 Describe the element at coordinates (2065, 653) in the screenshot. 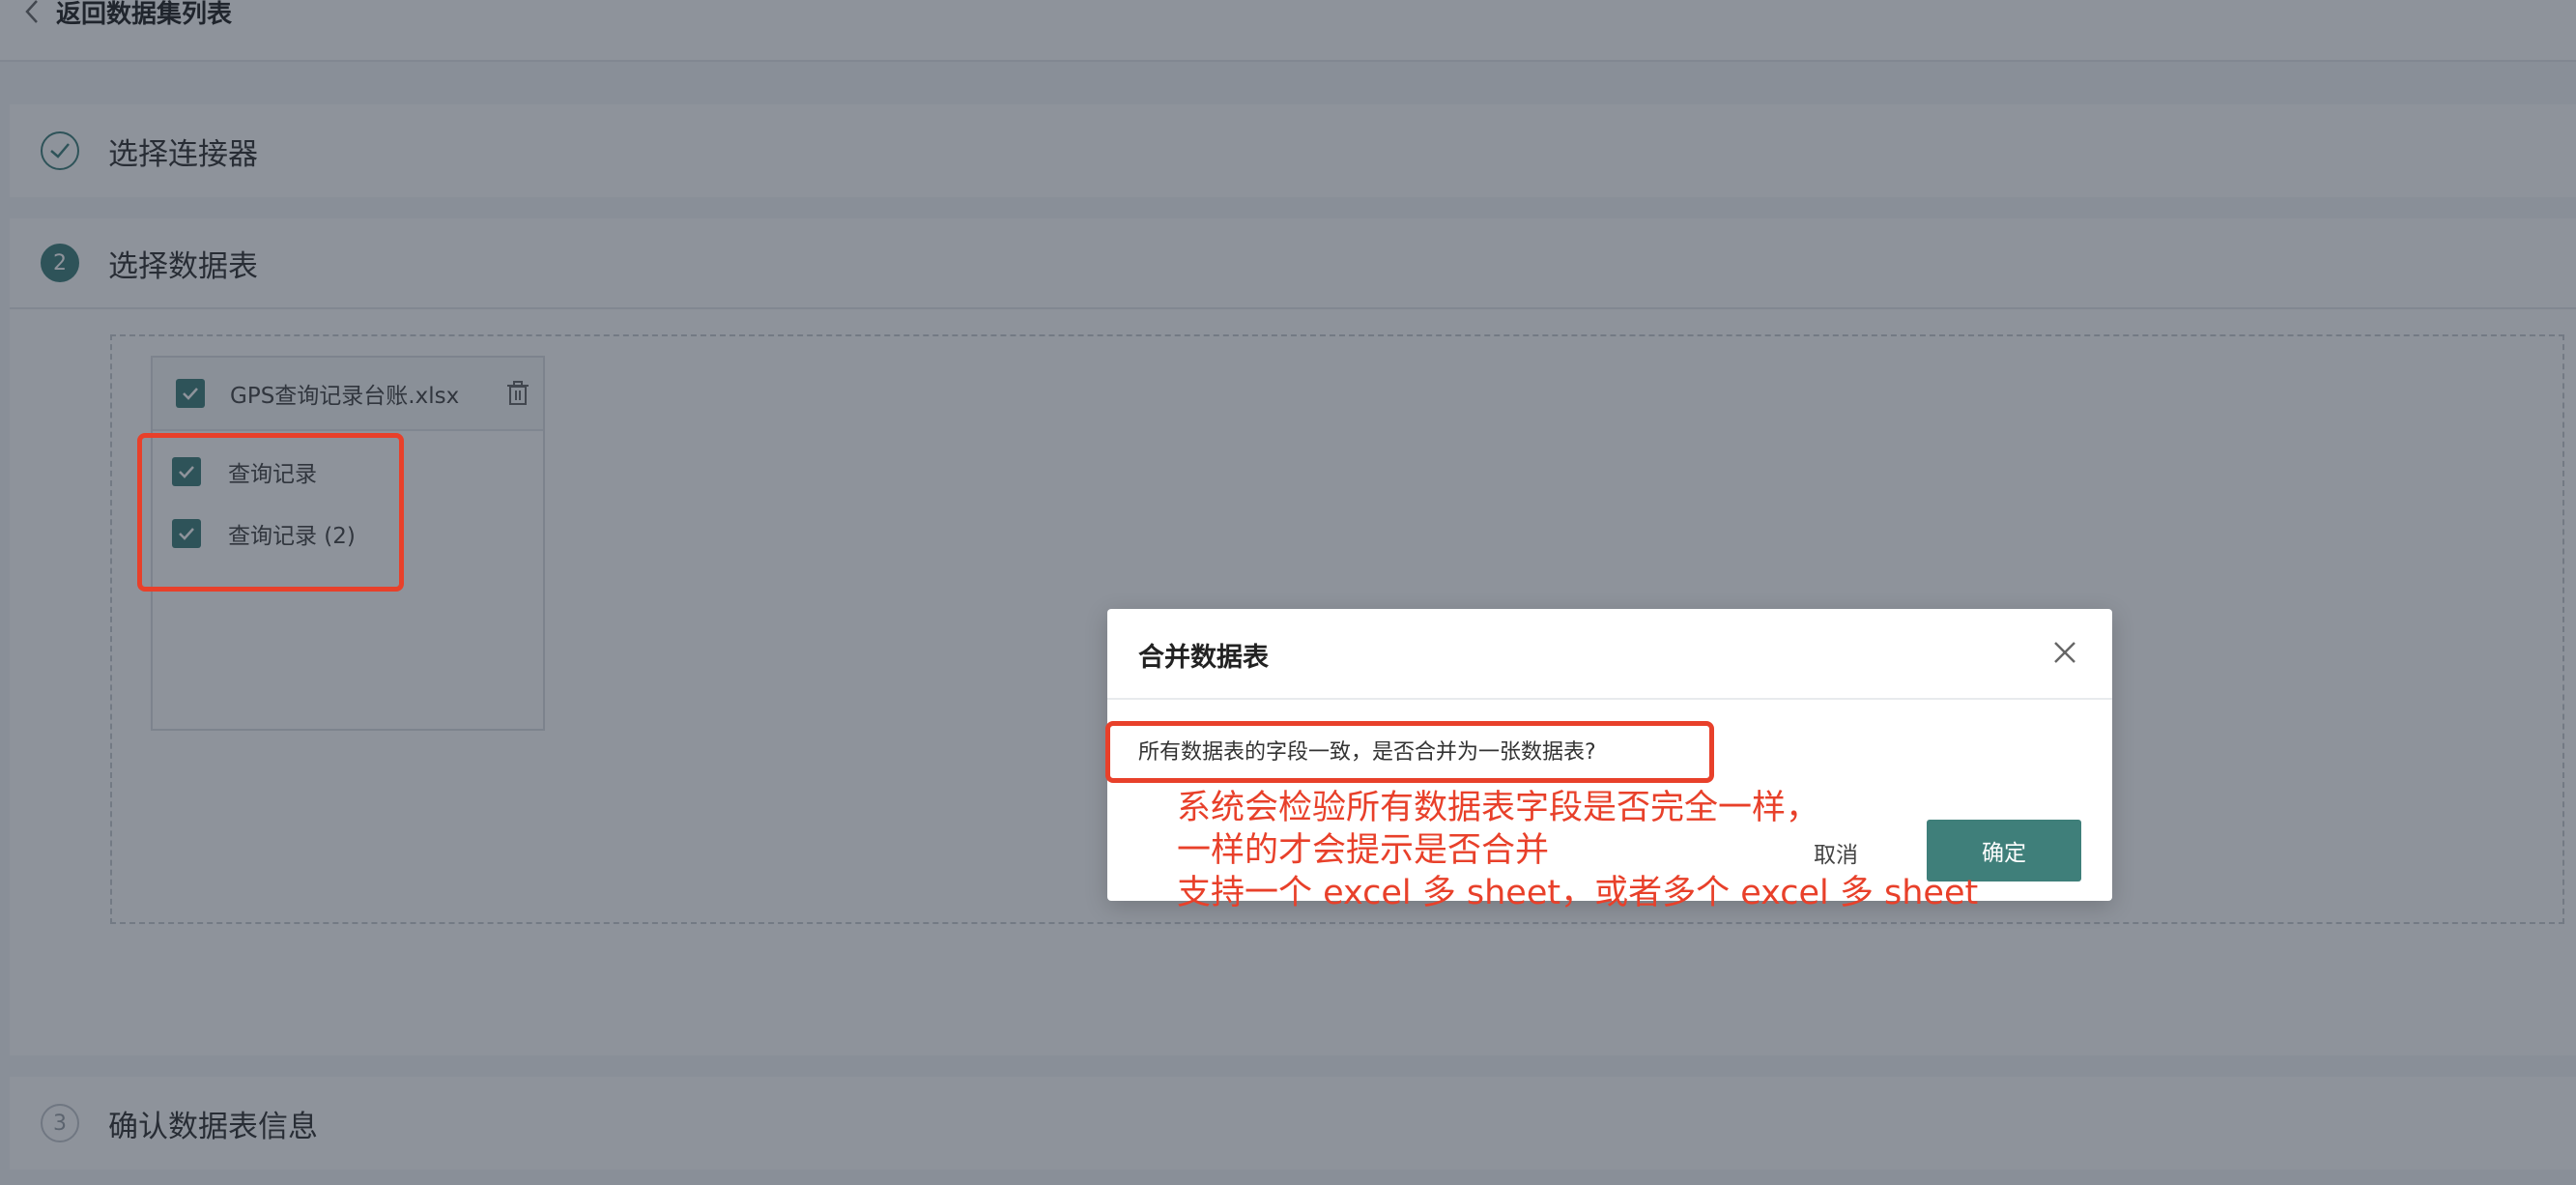

I see `close-icon` at that location.